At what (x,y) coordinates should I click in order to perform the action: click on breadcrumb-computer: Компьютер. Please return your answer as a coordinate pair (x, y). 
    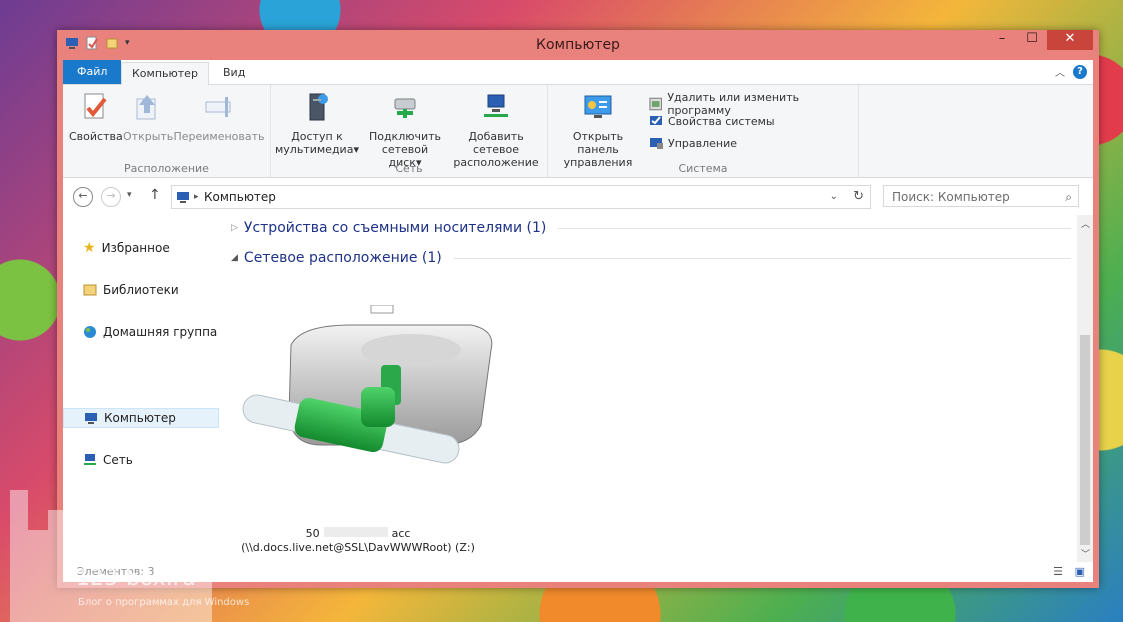
    Looking at the image, I should click on (240, 197).